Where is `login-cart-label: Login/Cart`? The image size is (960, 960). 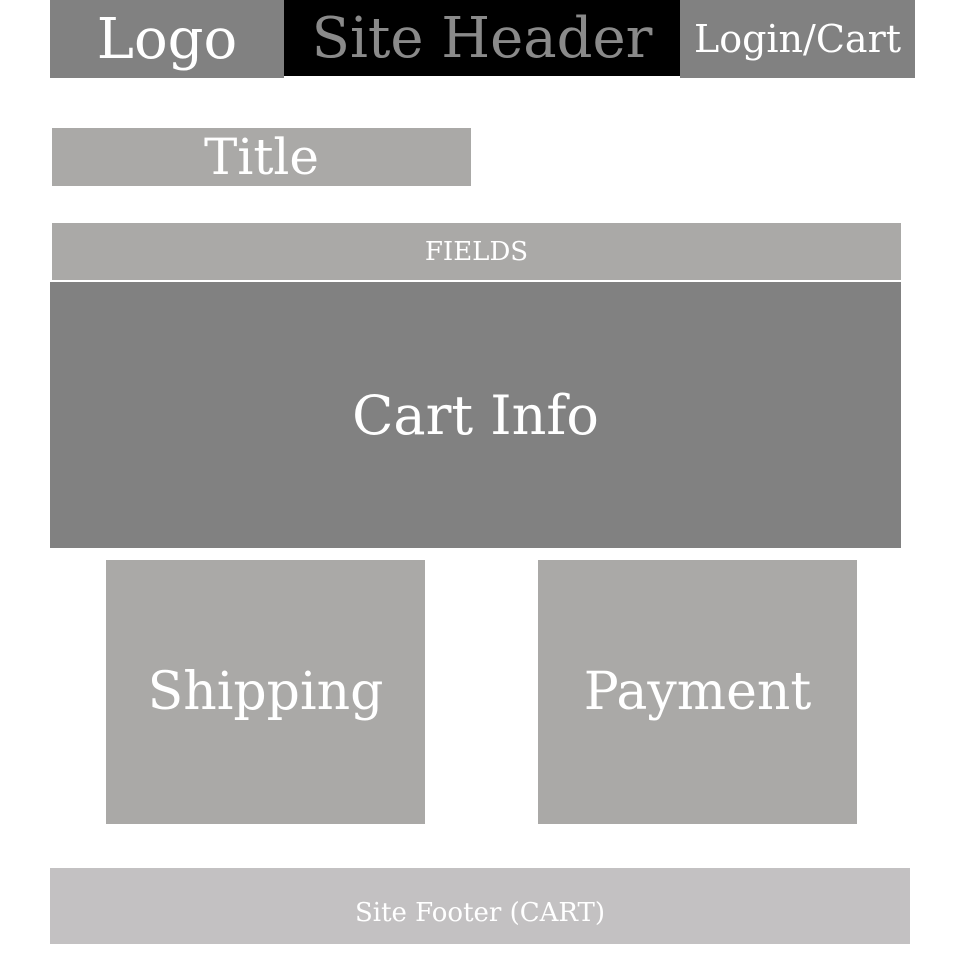
login-cart-label: Login/Cart is located at coordinates (797, 39).